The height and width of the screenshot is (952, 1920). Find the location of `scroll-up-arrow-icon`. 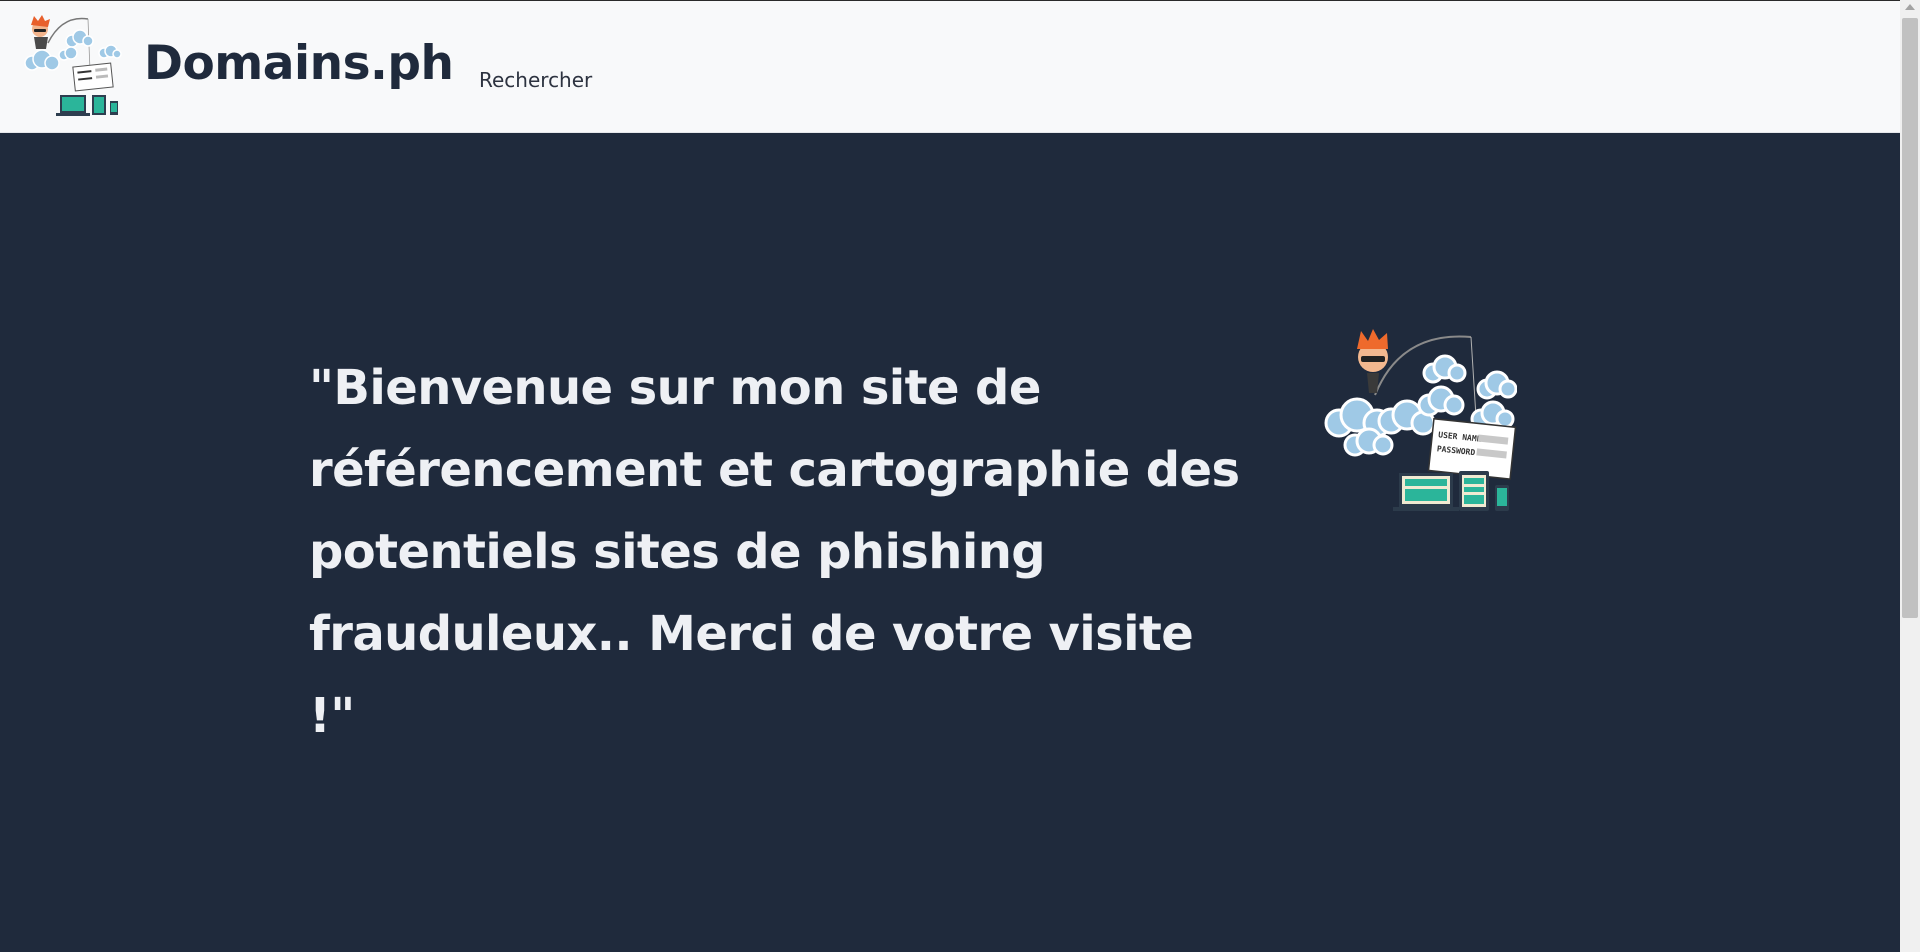

scroll-up-arrow-icon is located at coordinates (1910, 7).